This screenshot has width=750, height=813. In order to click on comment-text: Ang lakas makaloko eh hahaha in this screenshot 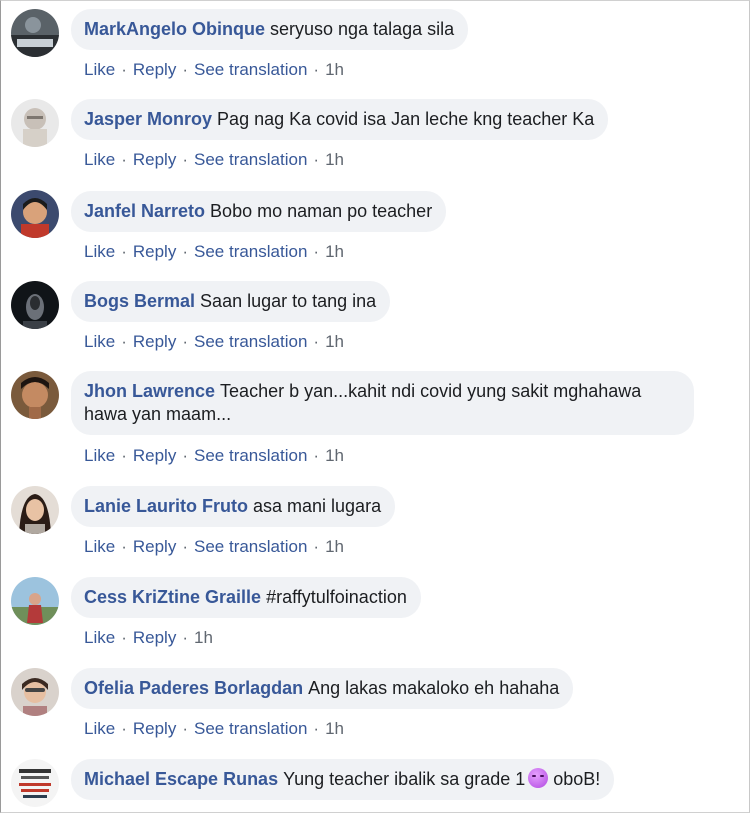, I will do `click(434, 688)`.